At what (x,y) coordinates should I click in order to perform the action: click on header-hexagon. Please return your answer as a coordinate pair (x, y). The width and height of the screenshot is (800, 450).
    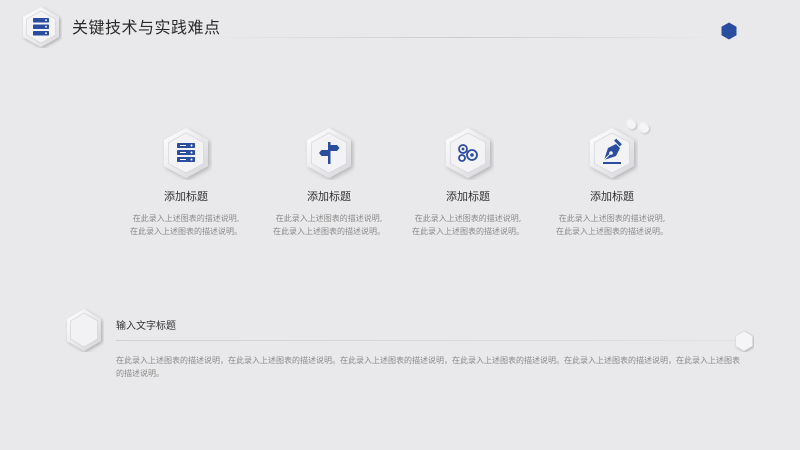
    Looking at the image, I should click on (41, 27).